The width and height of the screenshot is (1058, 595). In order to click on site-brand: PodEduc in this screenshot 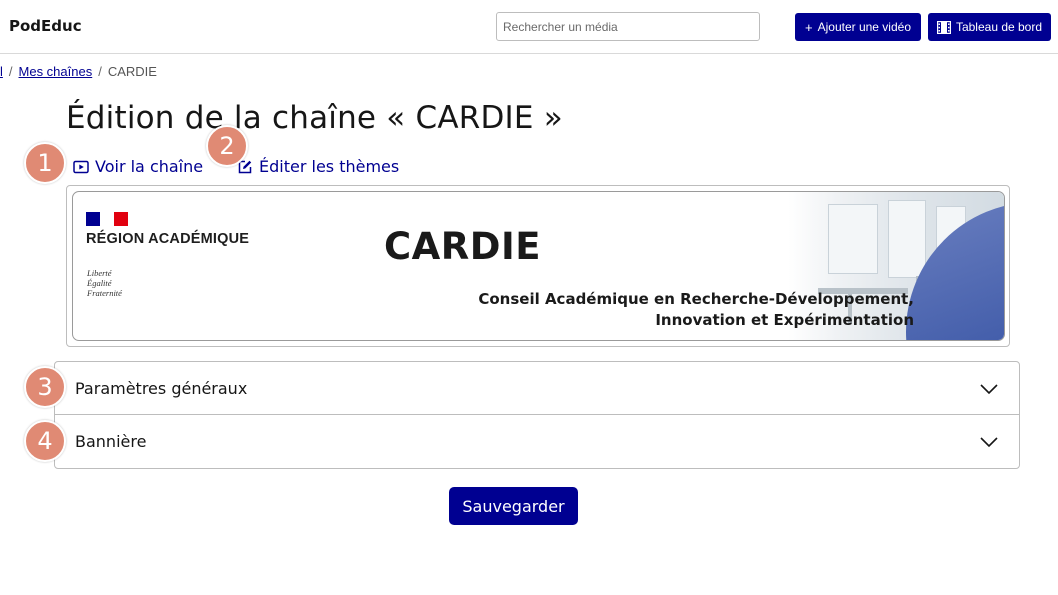, I will do `click(45, 26)`.